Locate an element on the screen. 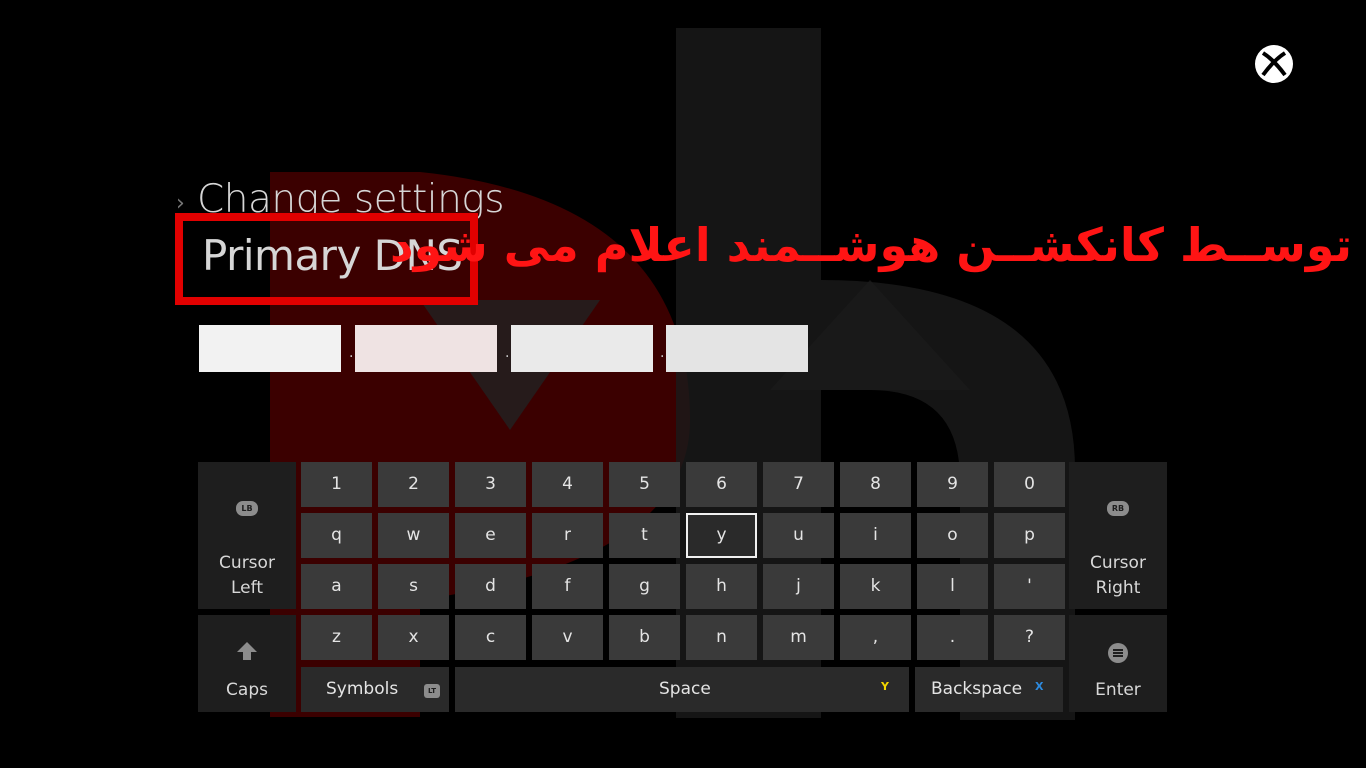  key: k is located at coordinates (875, 586).